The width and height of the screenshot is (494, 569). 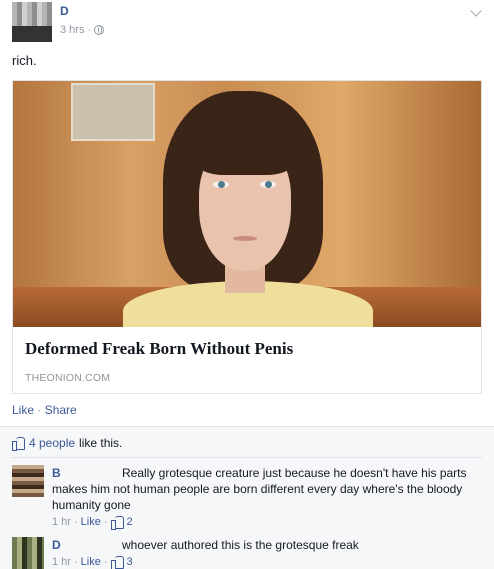 I want to click on commenter-name: B, so click(x=87, y=473).